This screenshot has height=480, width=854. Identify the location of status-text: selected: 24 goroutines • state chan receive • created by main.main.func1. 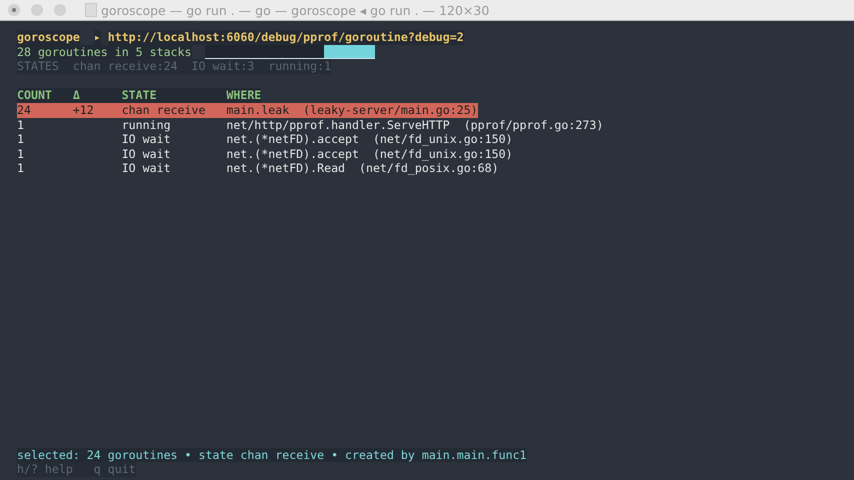
(272, 455).